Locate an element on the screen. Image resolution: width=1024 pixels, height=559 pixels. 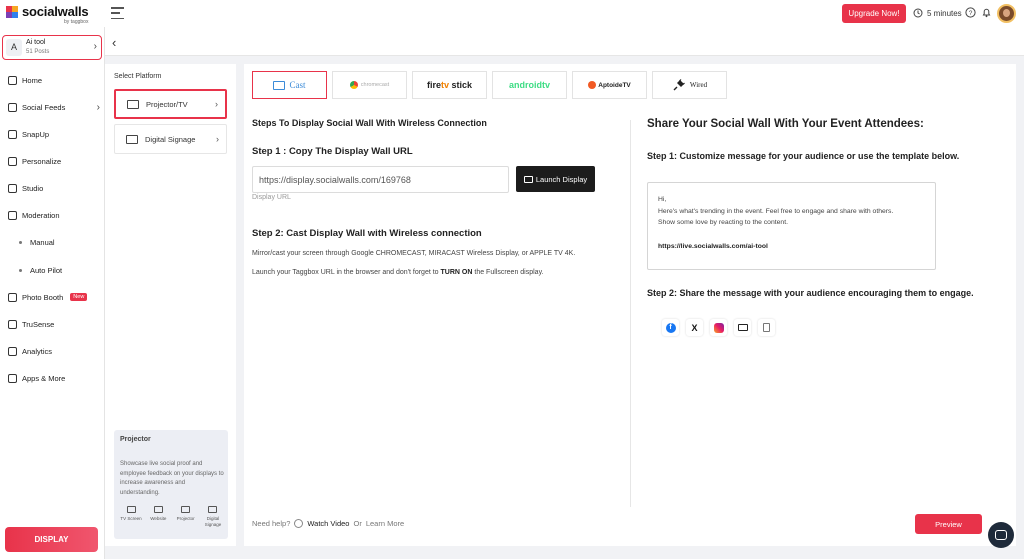
preview-button: Preview is located at coordinates (948, 524).